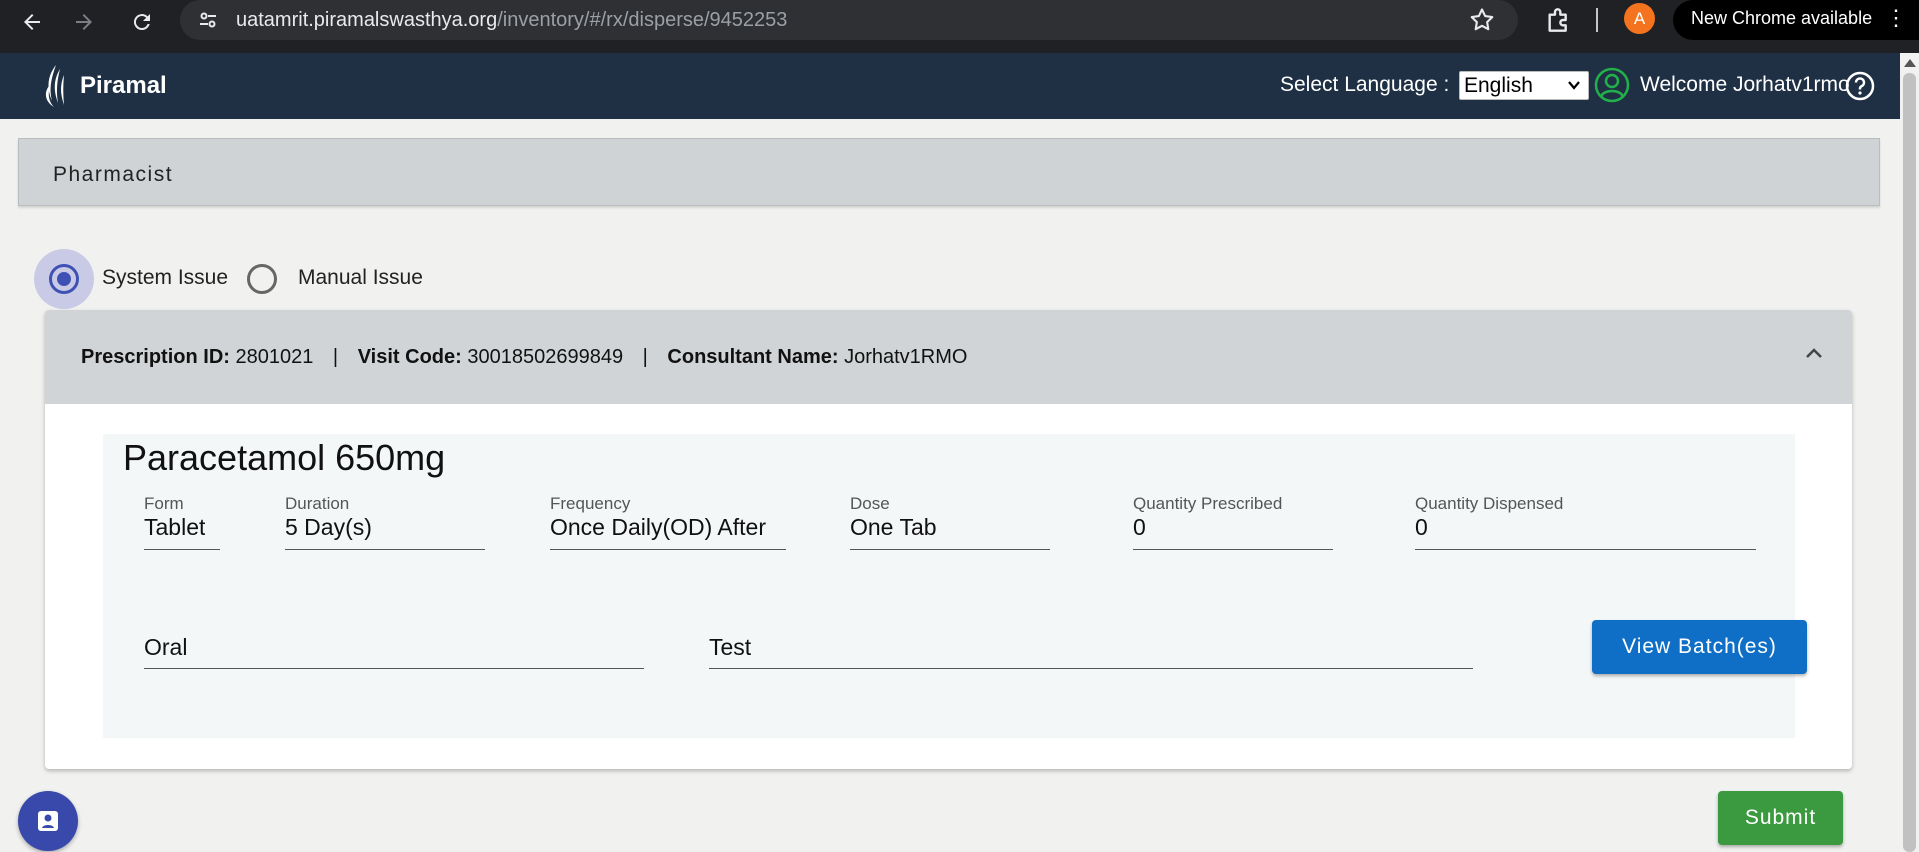 This screenshot has height=852, width=1919. I want to click on chrome-update-button: New Chrome available ⋮, so click(1796, 20).